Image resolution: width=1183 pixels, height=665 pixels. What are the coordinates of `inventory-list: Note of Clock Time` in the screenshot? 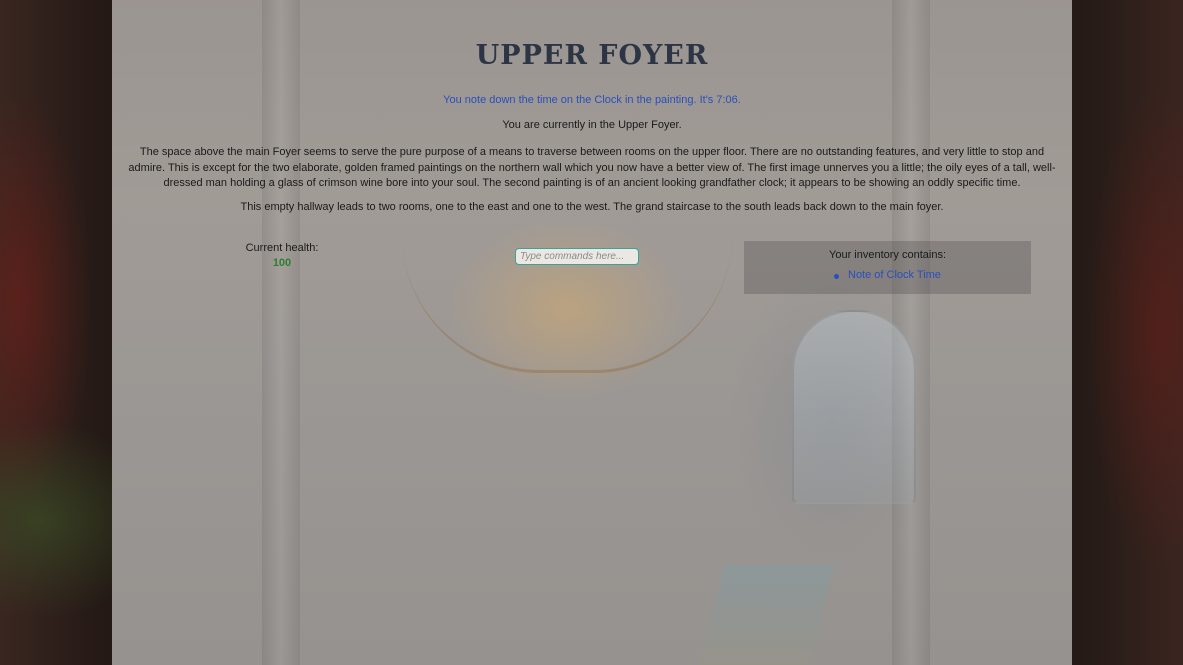 It's located at (886, 275).